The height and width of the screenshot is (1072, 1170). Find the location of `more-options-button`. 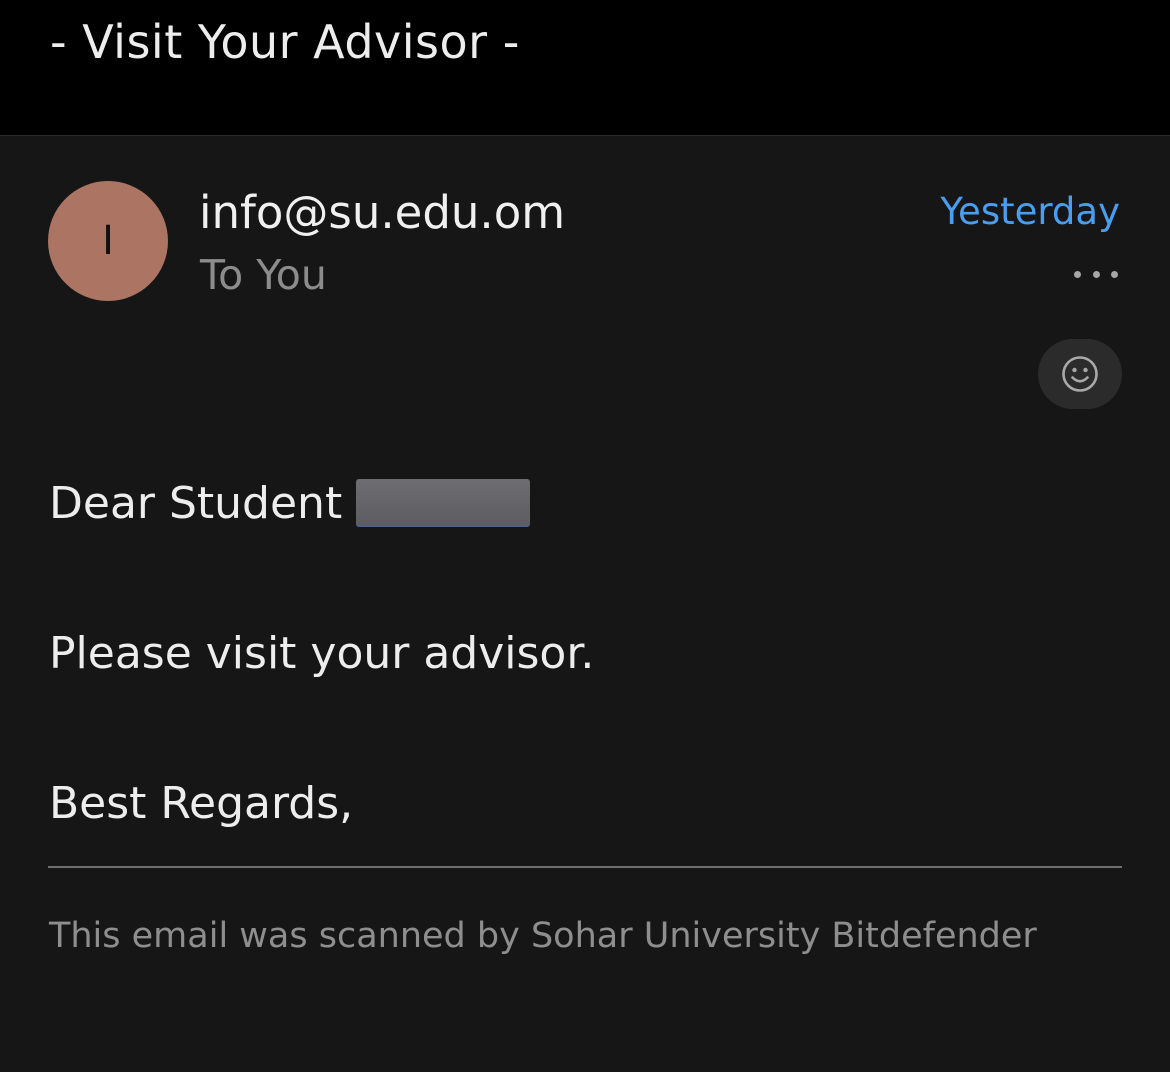

more-options-button is located at coordinates (1096, 274).